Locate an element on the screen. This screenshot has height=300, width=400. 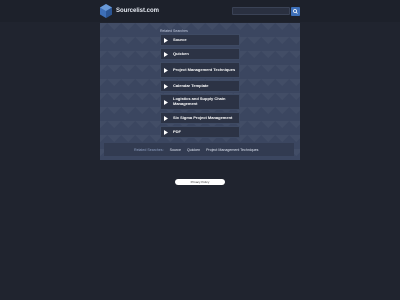
privacy-policy-label: Privacy Policy is located at coordinates (200, 182).